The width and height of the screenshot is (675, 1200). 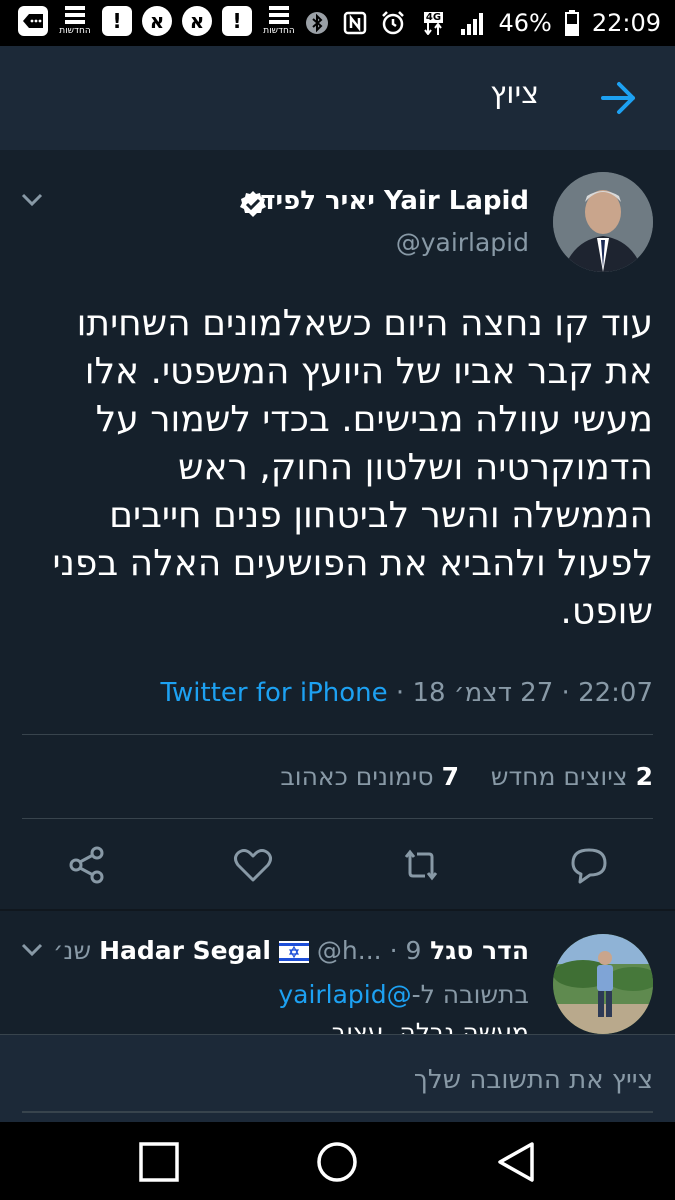 What do you see at coordinates (337, 866) in the screenshot?
I see `tweet-actions` at bounding box center [337, 866].